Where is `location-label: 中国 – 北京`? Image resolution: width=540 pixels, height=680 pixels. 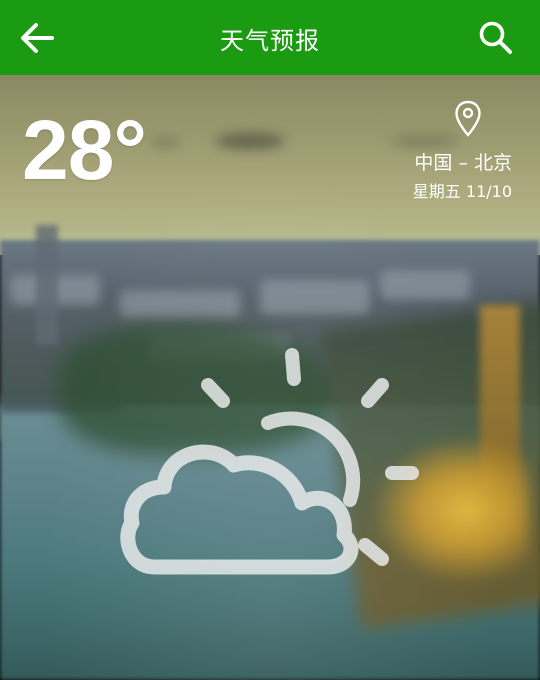
location-label: 中国 – 北京 is located at coordinates (463, 161).